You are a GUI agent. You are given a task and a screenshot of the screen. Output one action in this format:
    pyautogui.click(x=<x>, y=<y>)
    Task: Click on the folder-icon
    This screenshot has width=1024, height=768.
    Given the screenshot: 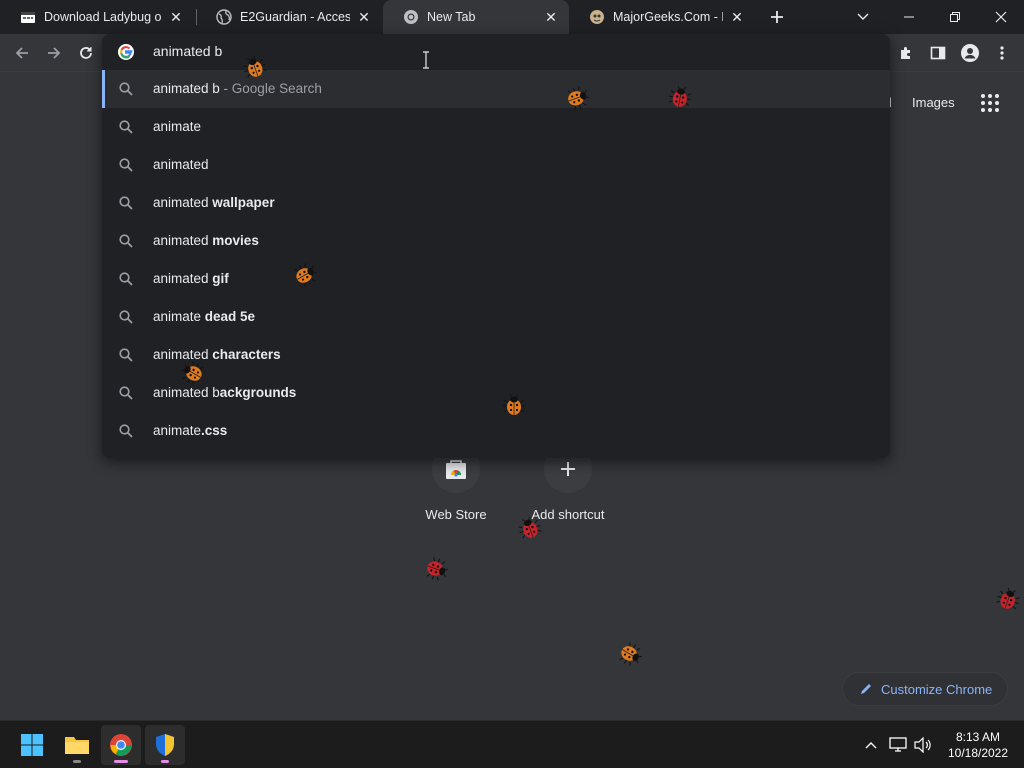 What is the action you would take?
    pyautogui.click(x=77, y=745)
    